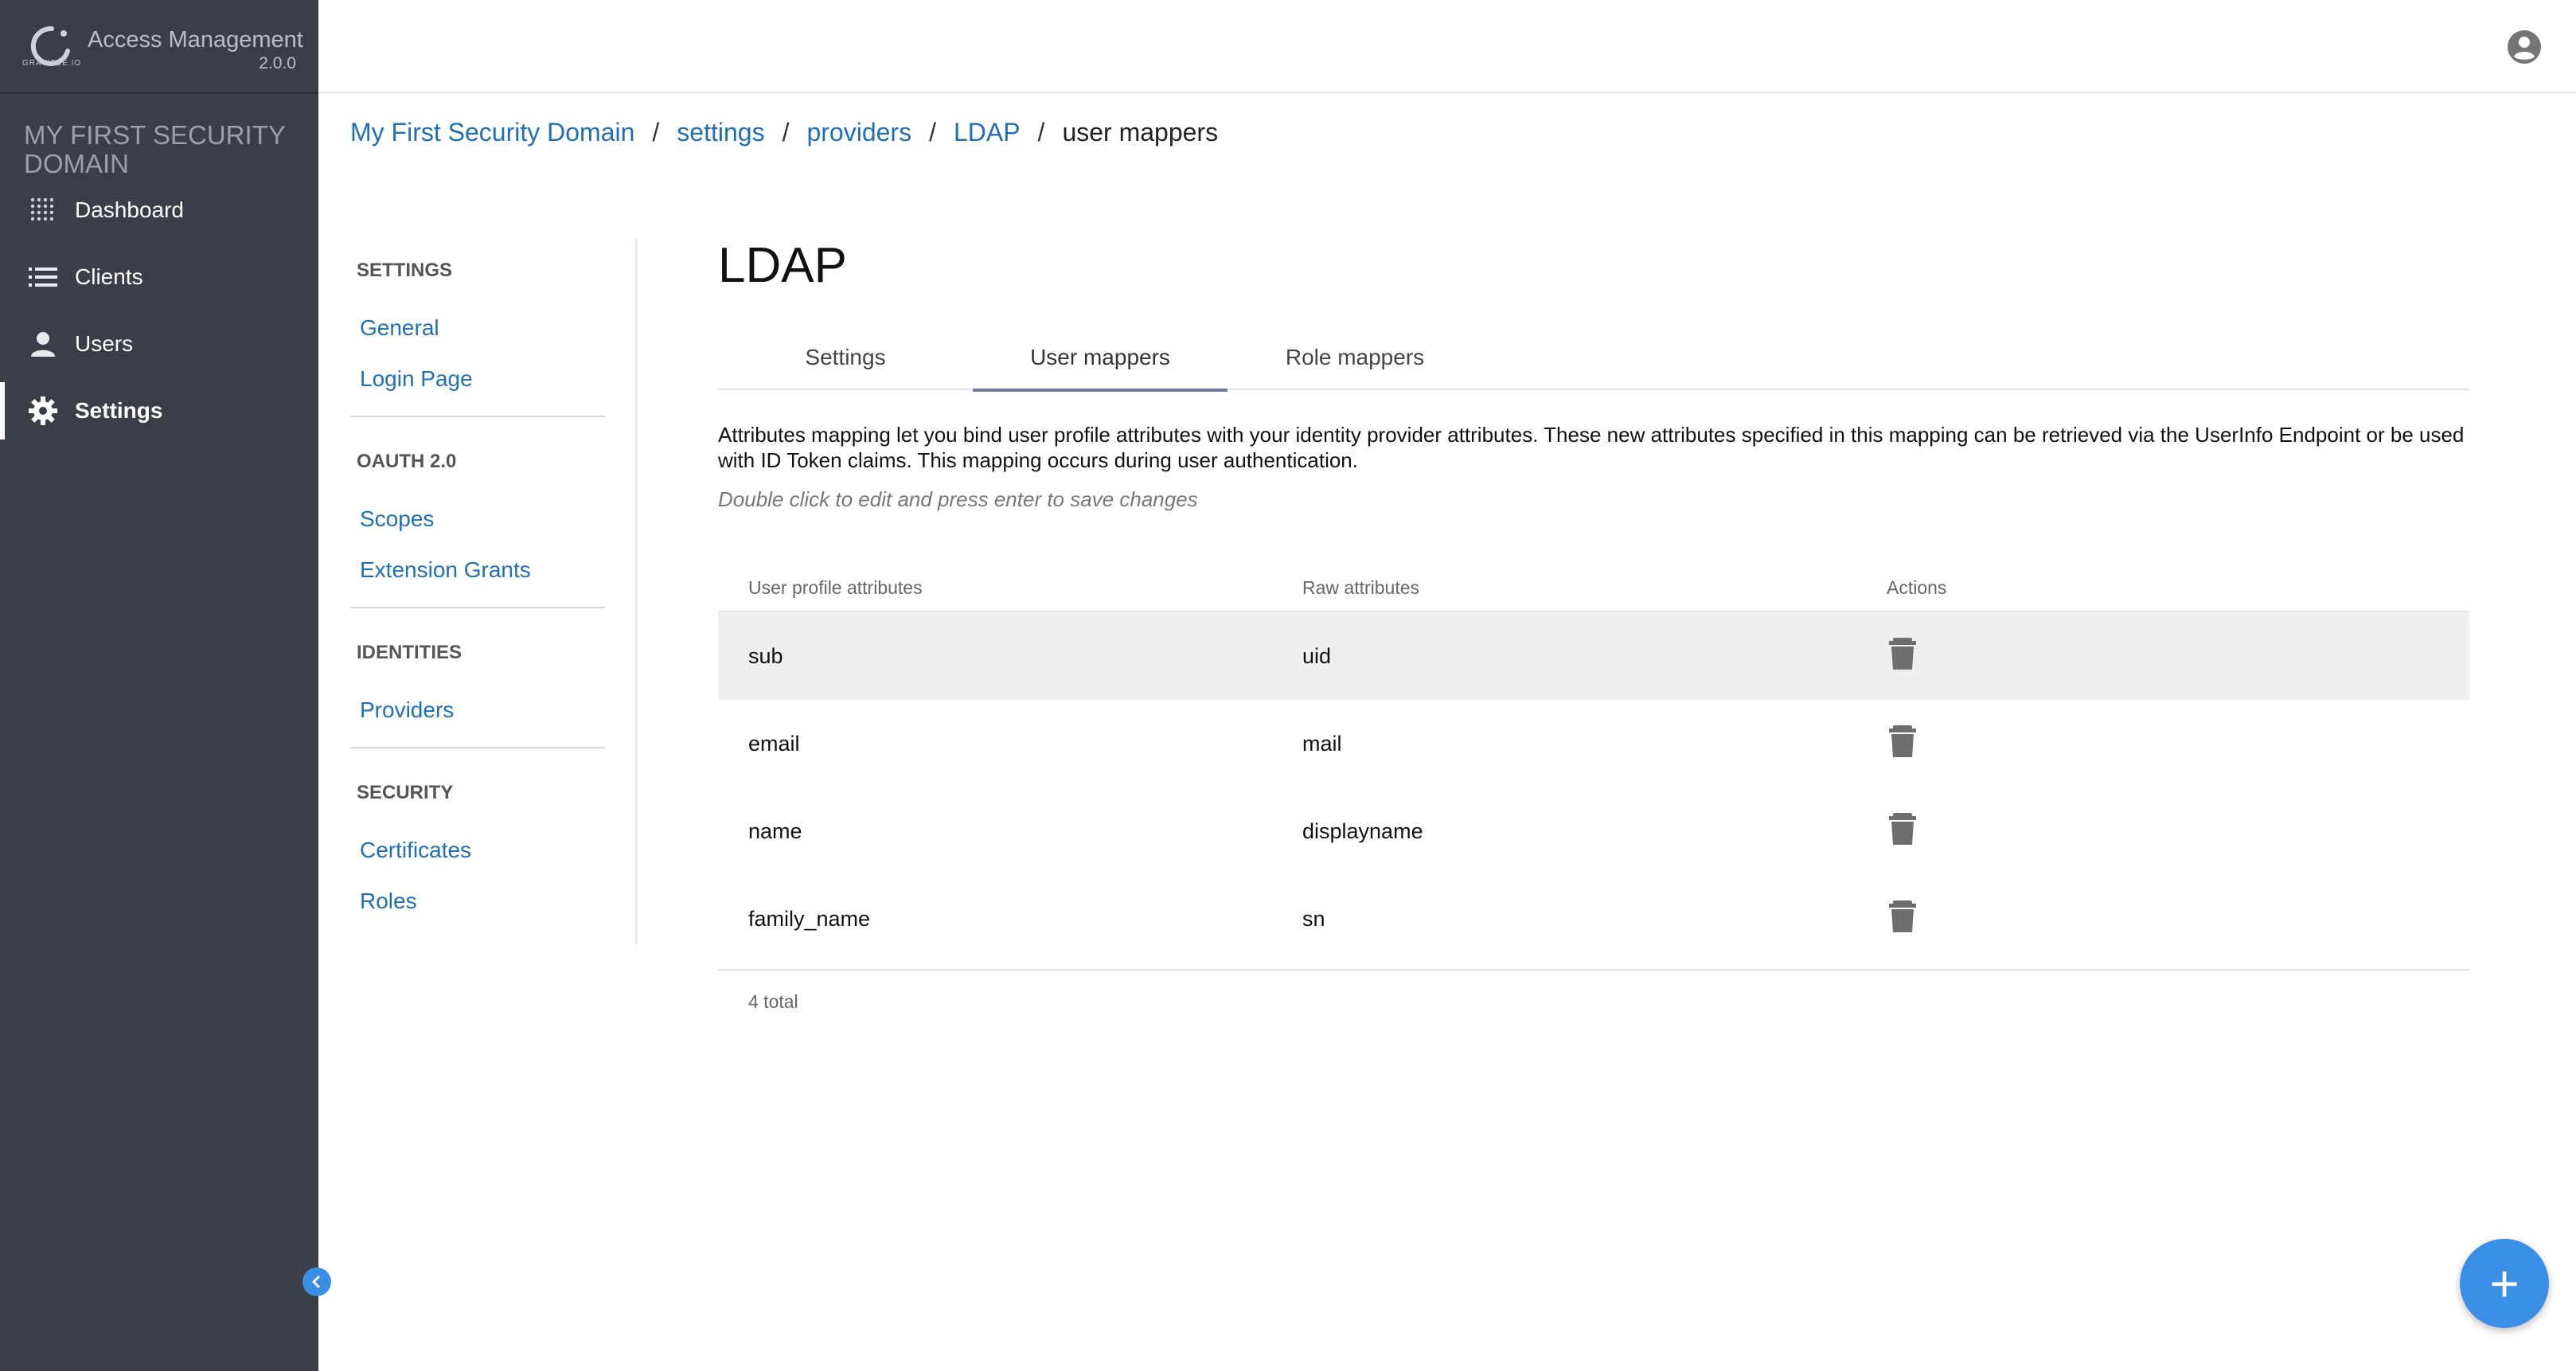 This screenshot has height=1371, width=2576. Describe the element at coordinates (492, 132) in the screenshot. I see `breadcrumb-security-domain: My First Security Domain` at that location.